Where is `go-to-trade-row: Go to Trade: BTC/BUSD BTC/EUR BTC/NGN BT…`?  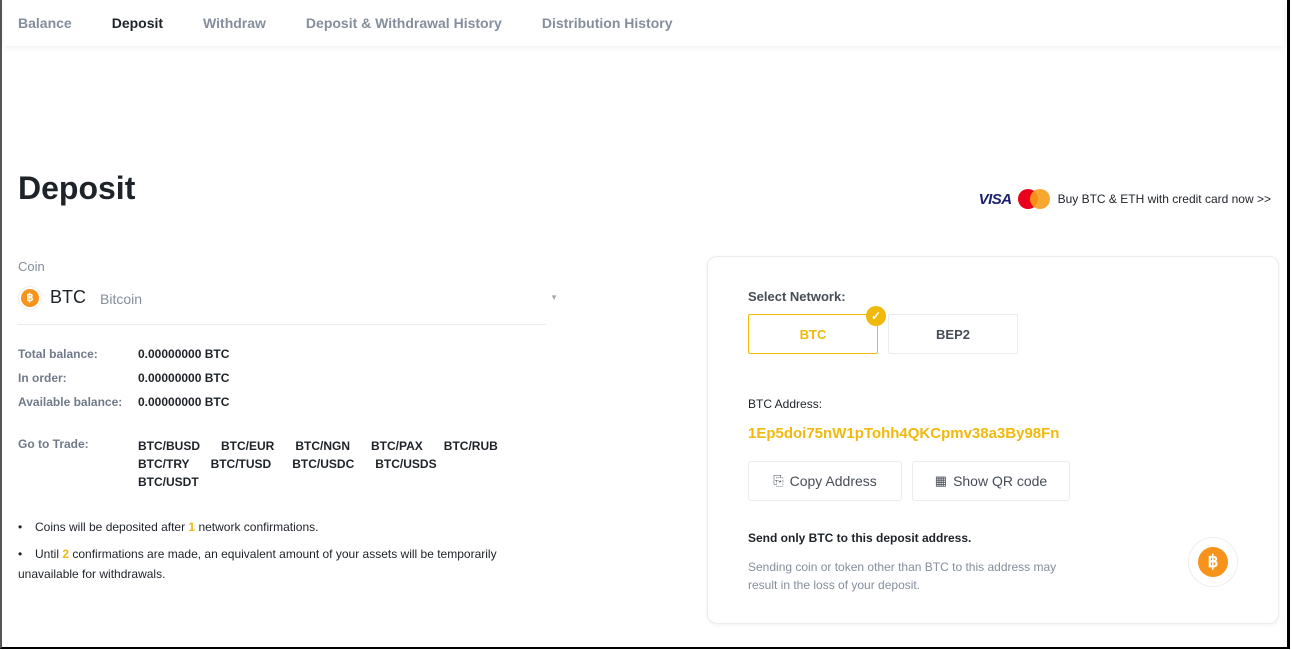 go-to-trade-row: Go to Trade: BTC/BUSD BTC/EUR BTC/NGN BT… is located at coordinates (258, 464).